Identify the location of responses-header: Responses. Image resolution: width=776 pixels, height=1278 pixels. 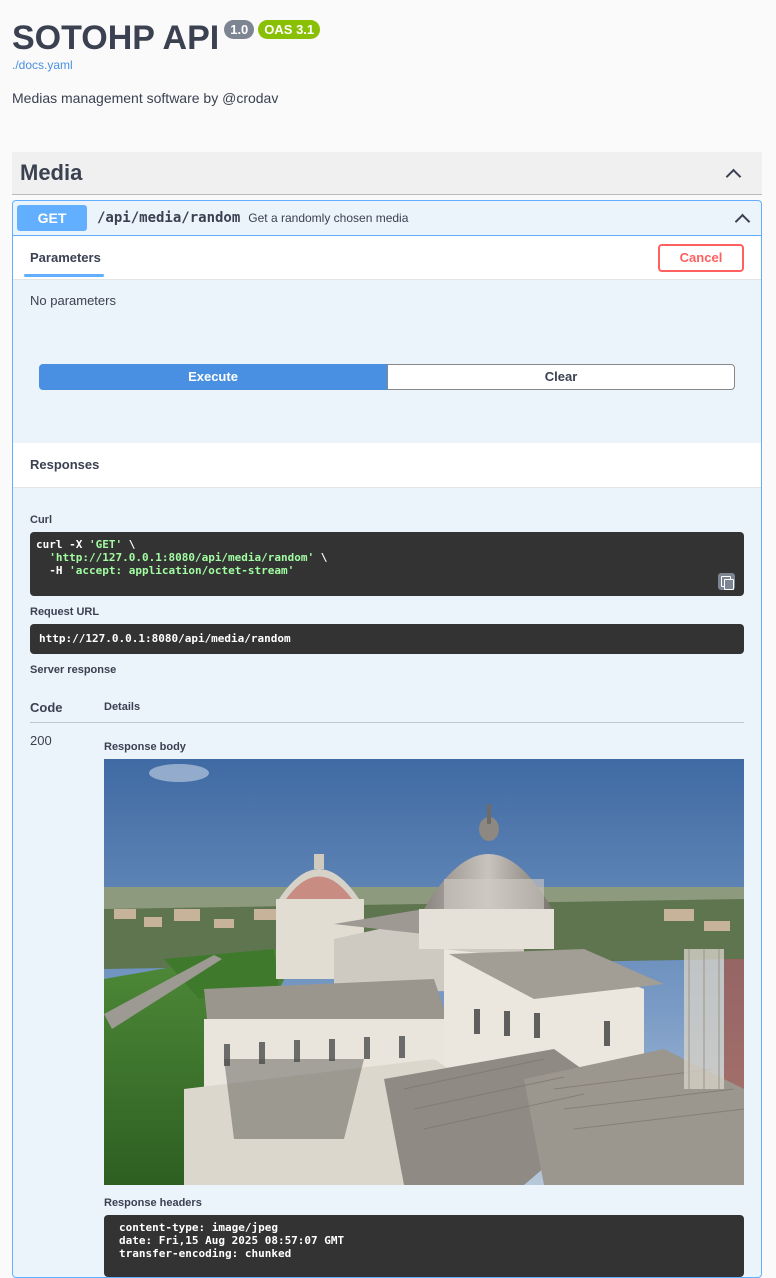
(387, 465).